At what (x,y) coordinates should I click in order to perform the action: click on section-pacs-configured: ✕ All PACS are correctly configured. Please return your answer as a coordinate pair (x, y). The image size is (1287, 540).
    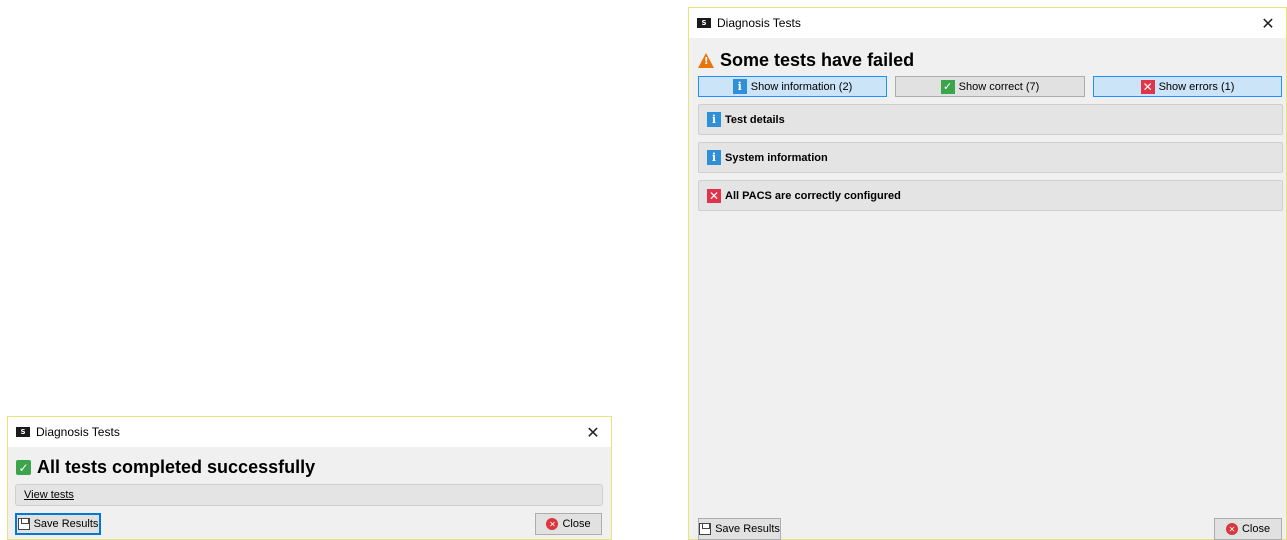
    Looking at the image, I should click on (990, 195).